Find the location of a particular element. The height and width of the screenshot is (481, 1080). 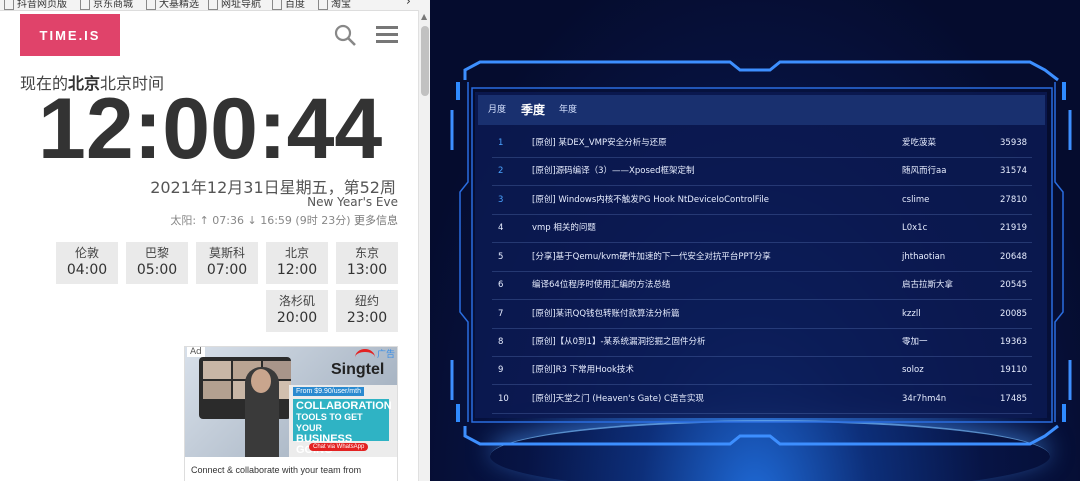

bookmark-taobao: 淘宝 is located at coordinates (334, 5).